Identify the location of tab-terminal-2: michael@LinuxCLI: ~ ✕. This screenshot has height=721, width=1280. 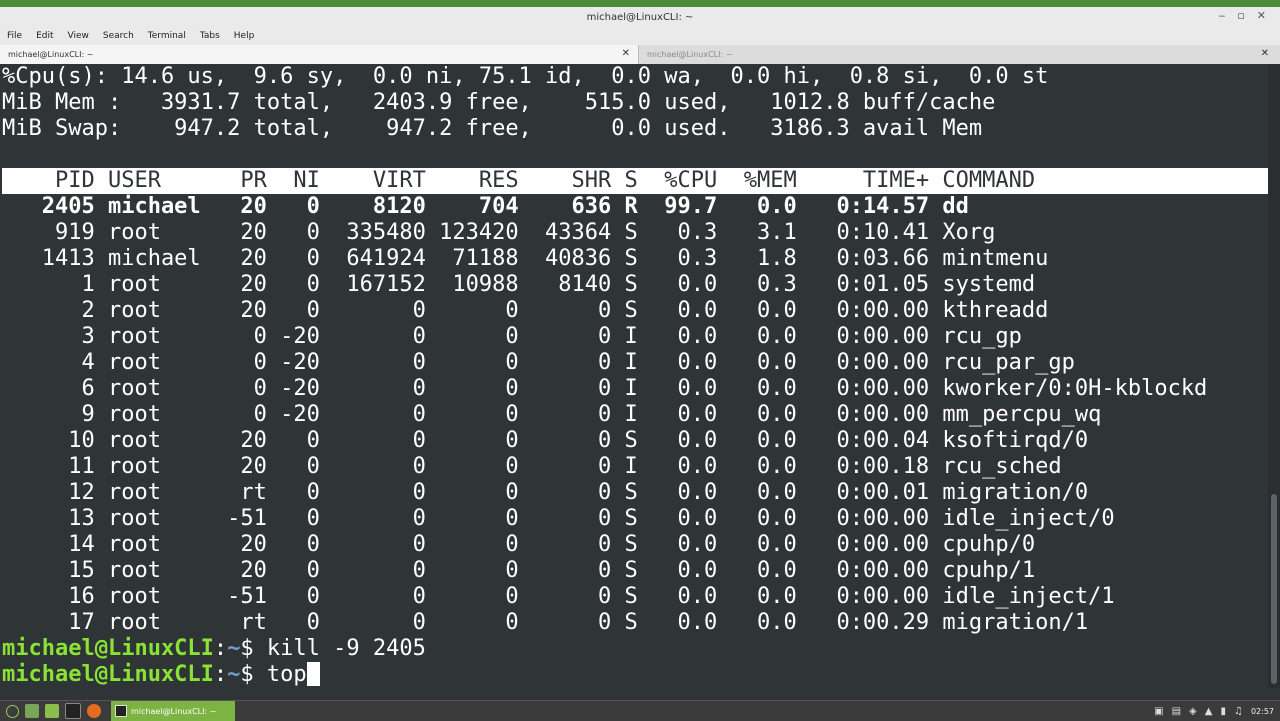
(958, 54).